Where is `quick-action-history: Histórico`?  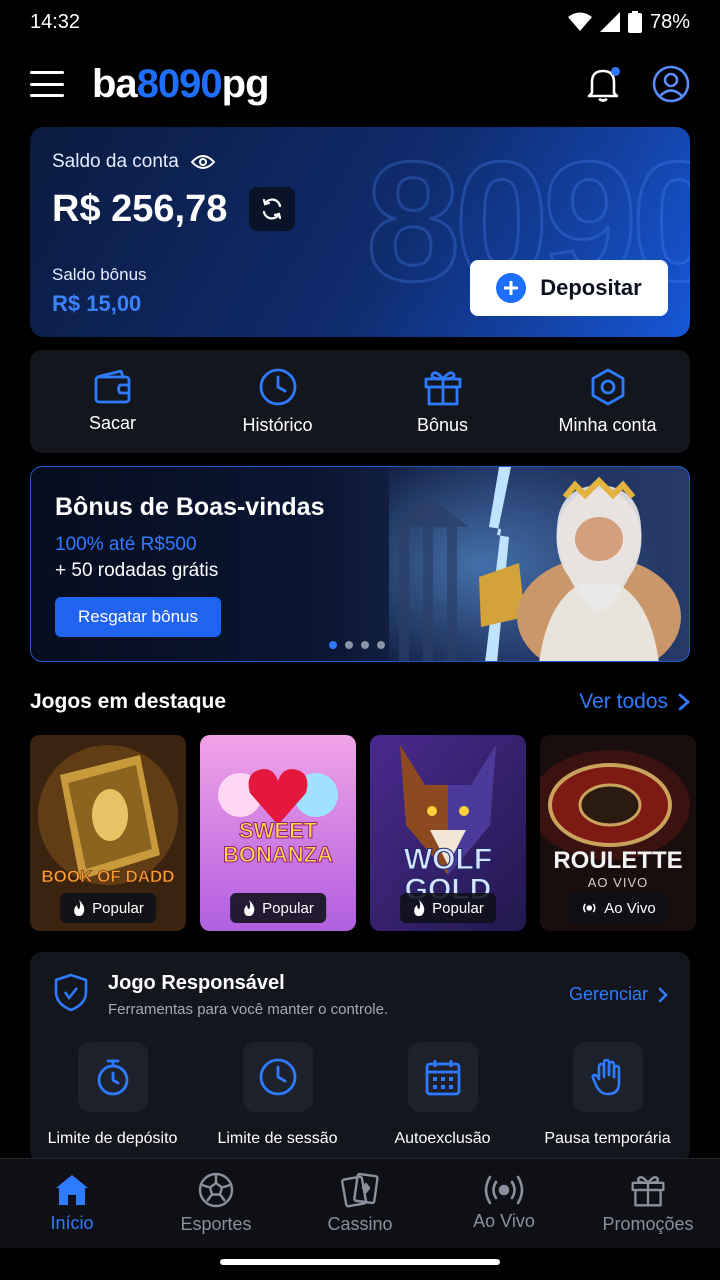
quick-action-history: Histórico is located at coordinates (277, 401).